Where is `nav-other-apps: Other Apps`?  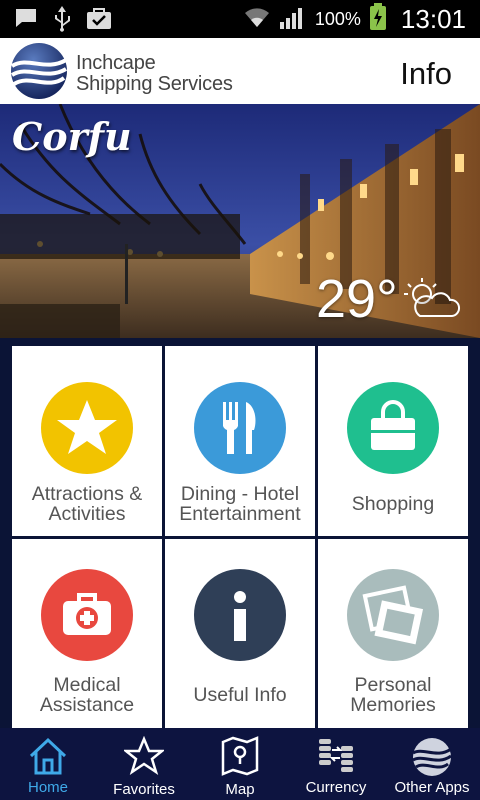 nav-other-apps: Other Apps is located at coordinates (432, 764).